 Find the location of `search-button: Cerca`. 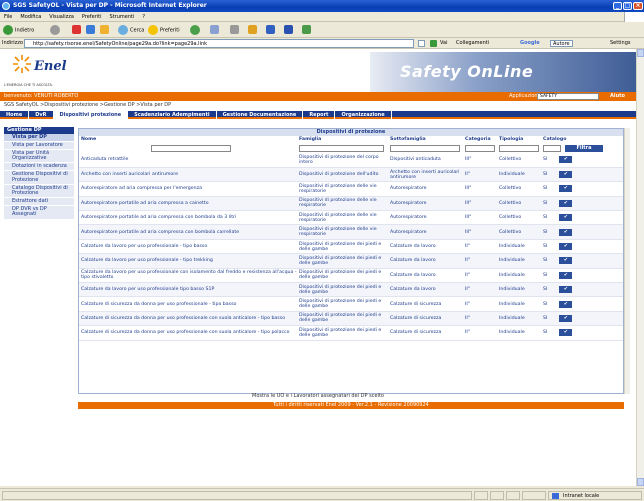

search-button: Cerca is located at coordinates (131, 30).